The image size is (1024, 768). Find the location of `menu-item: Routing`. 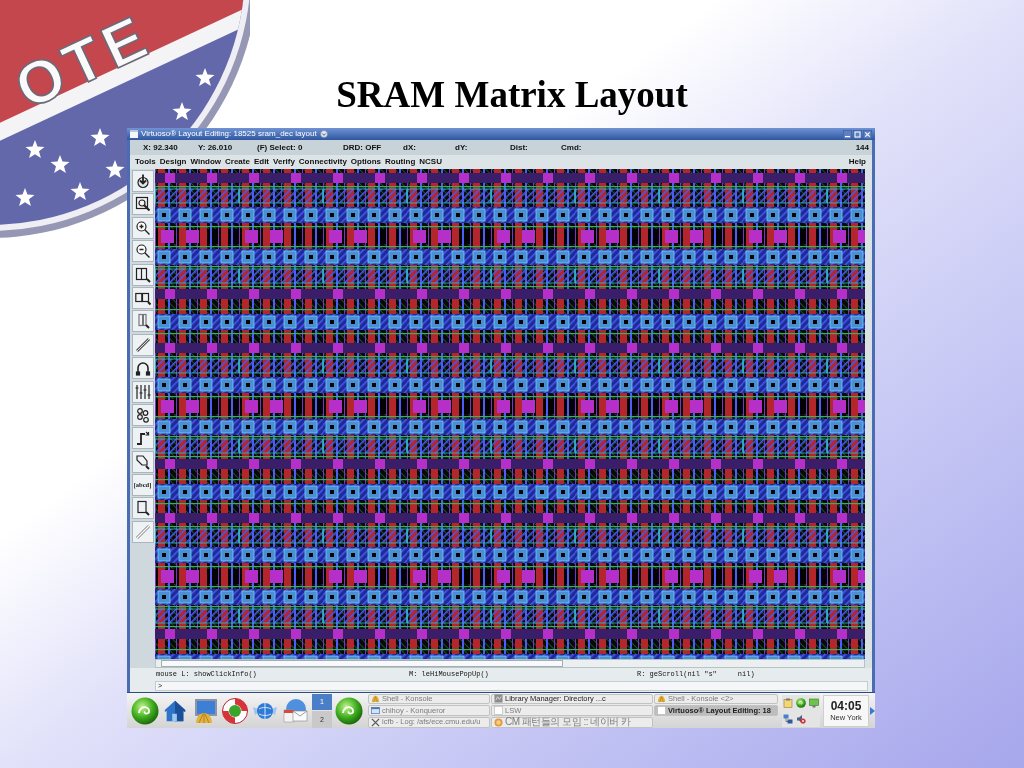

menu-item: Routing is located at coordinates (400, 162).